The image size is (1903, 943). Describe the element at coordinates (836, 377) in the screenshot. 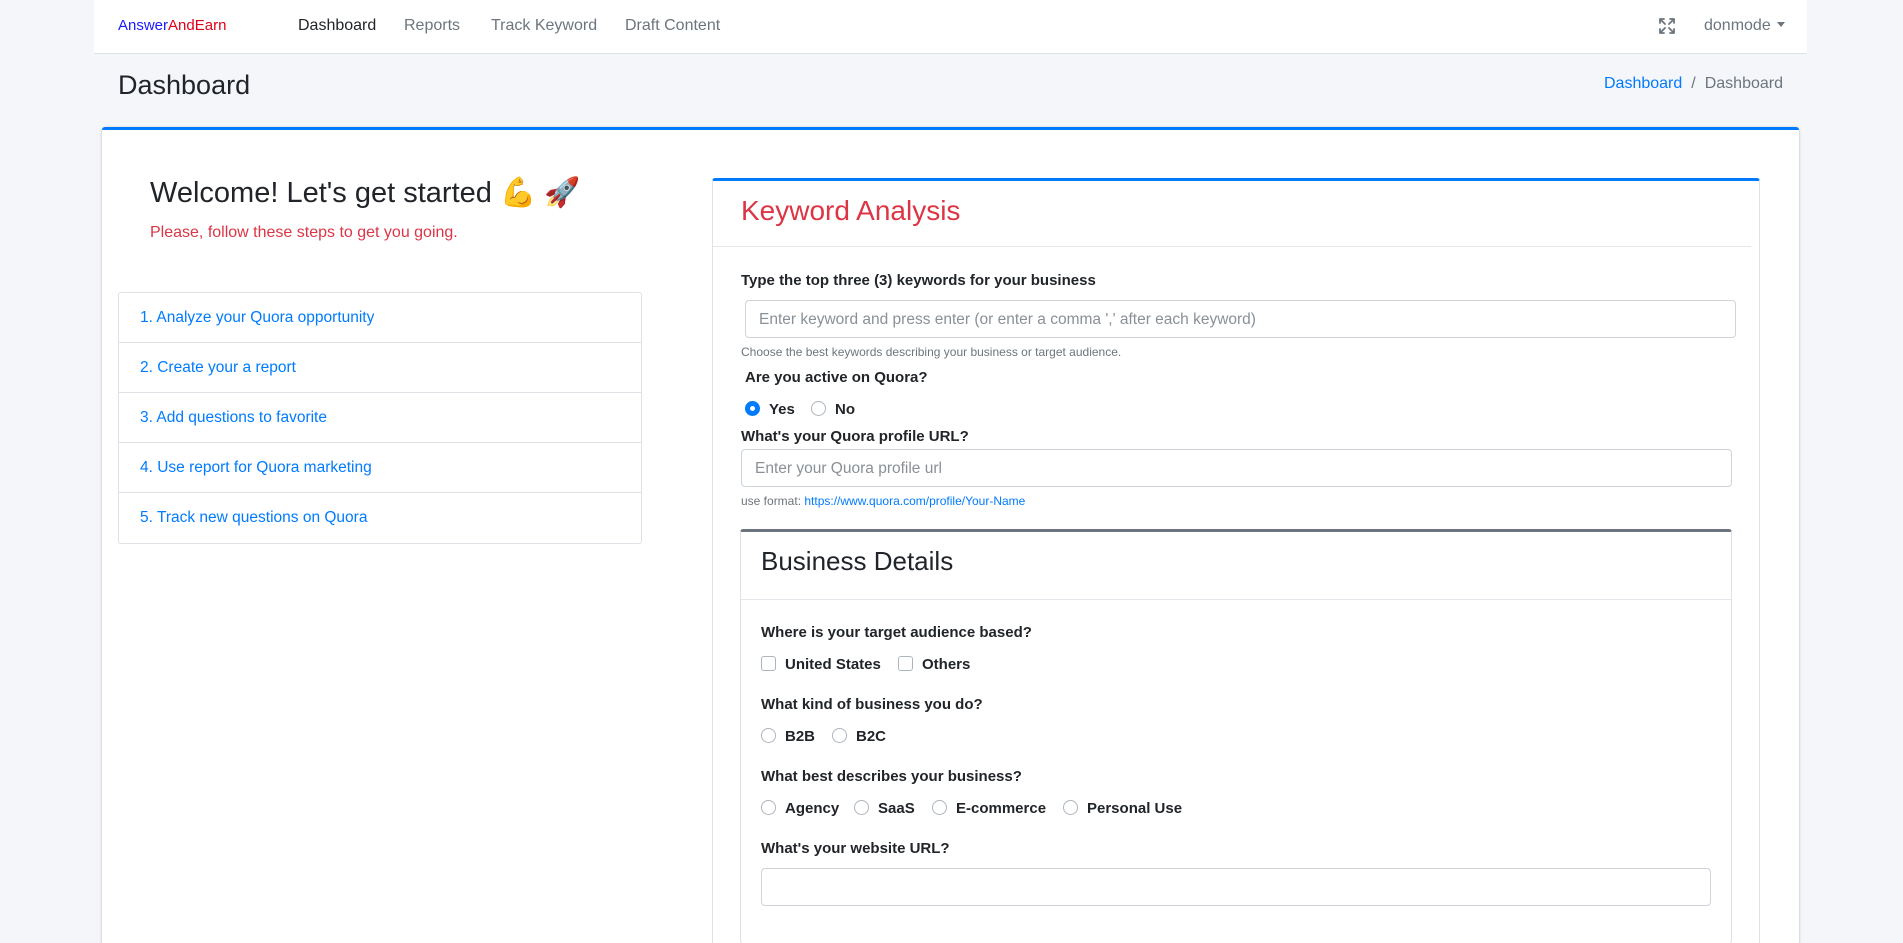

I see `quora-active-label: Are you active on Quora?` at that location.